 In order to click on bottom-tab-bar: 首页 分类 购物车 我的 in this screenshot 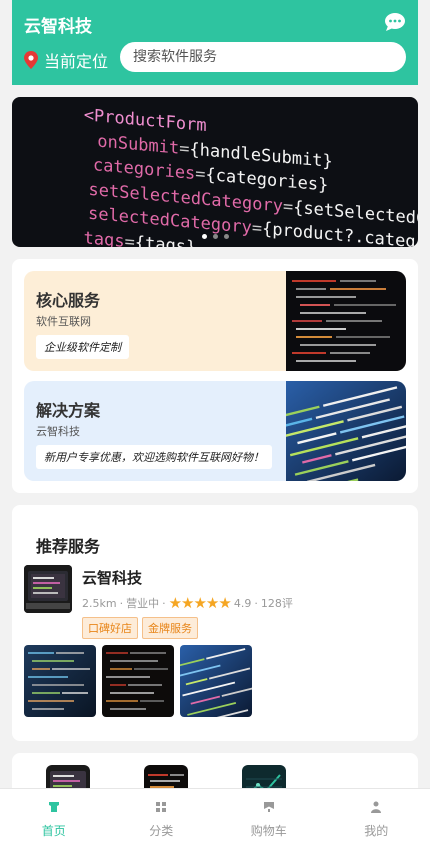, I will do `click(215, 816)`.